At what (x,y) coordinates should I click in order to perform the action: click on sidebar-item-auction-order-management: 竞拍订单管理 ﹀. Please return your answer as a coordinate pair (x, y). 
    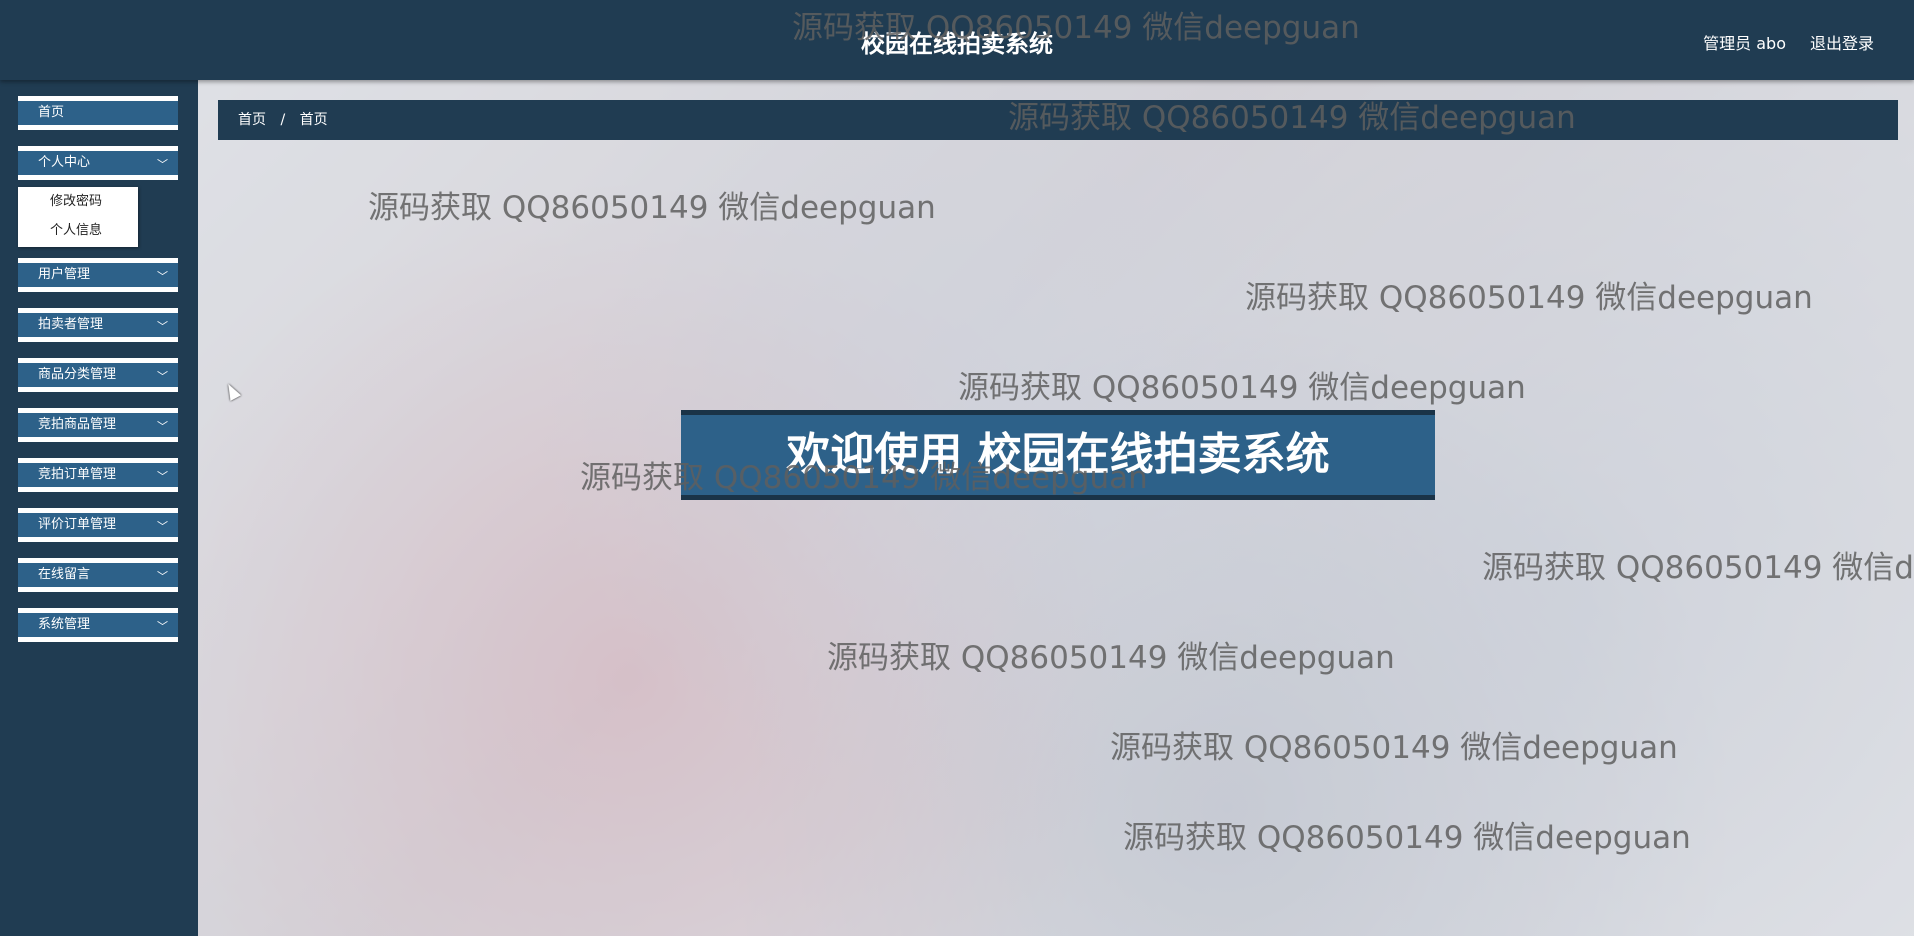
    Looking at the image, I should click on (98, 475).